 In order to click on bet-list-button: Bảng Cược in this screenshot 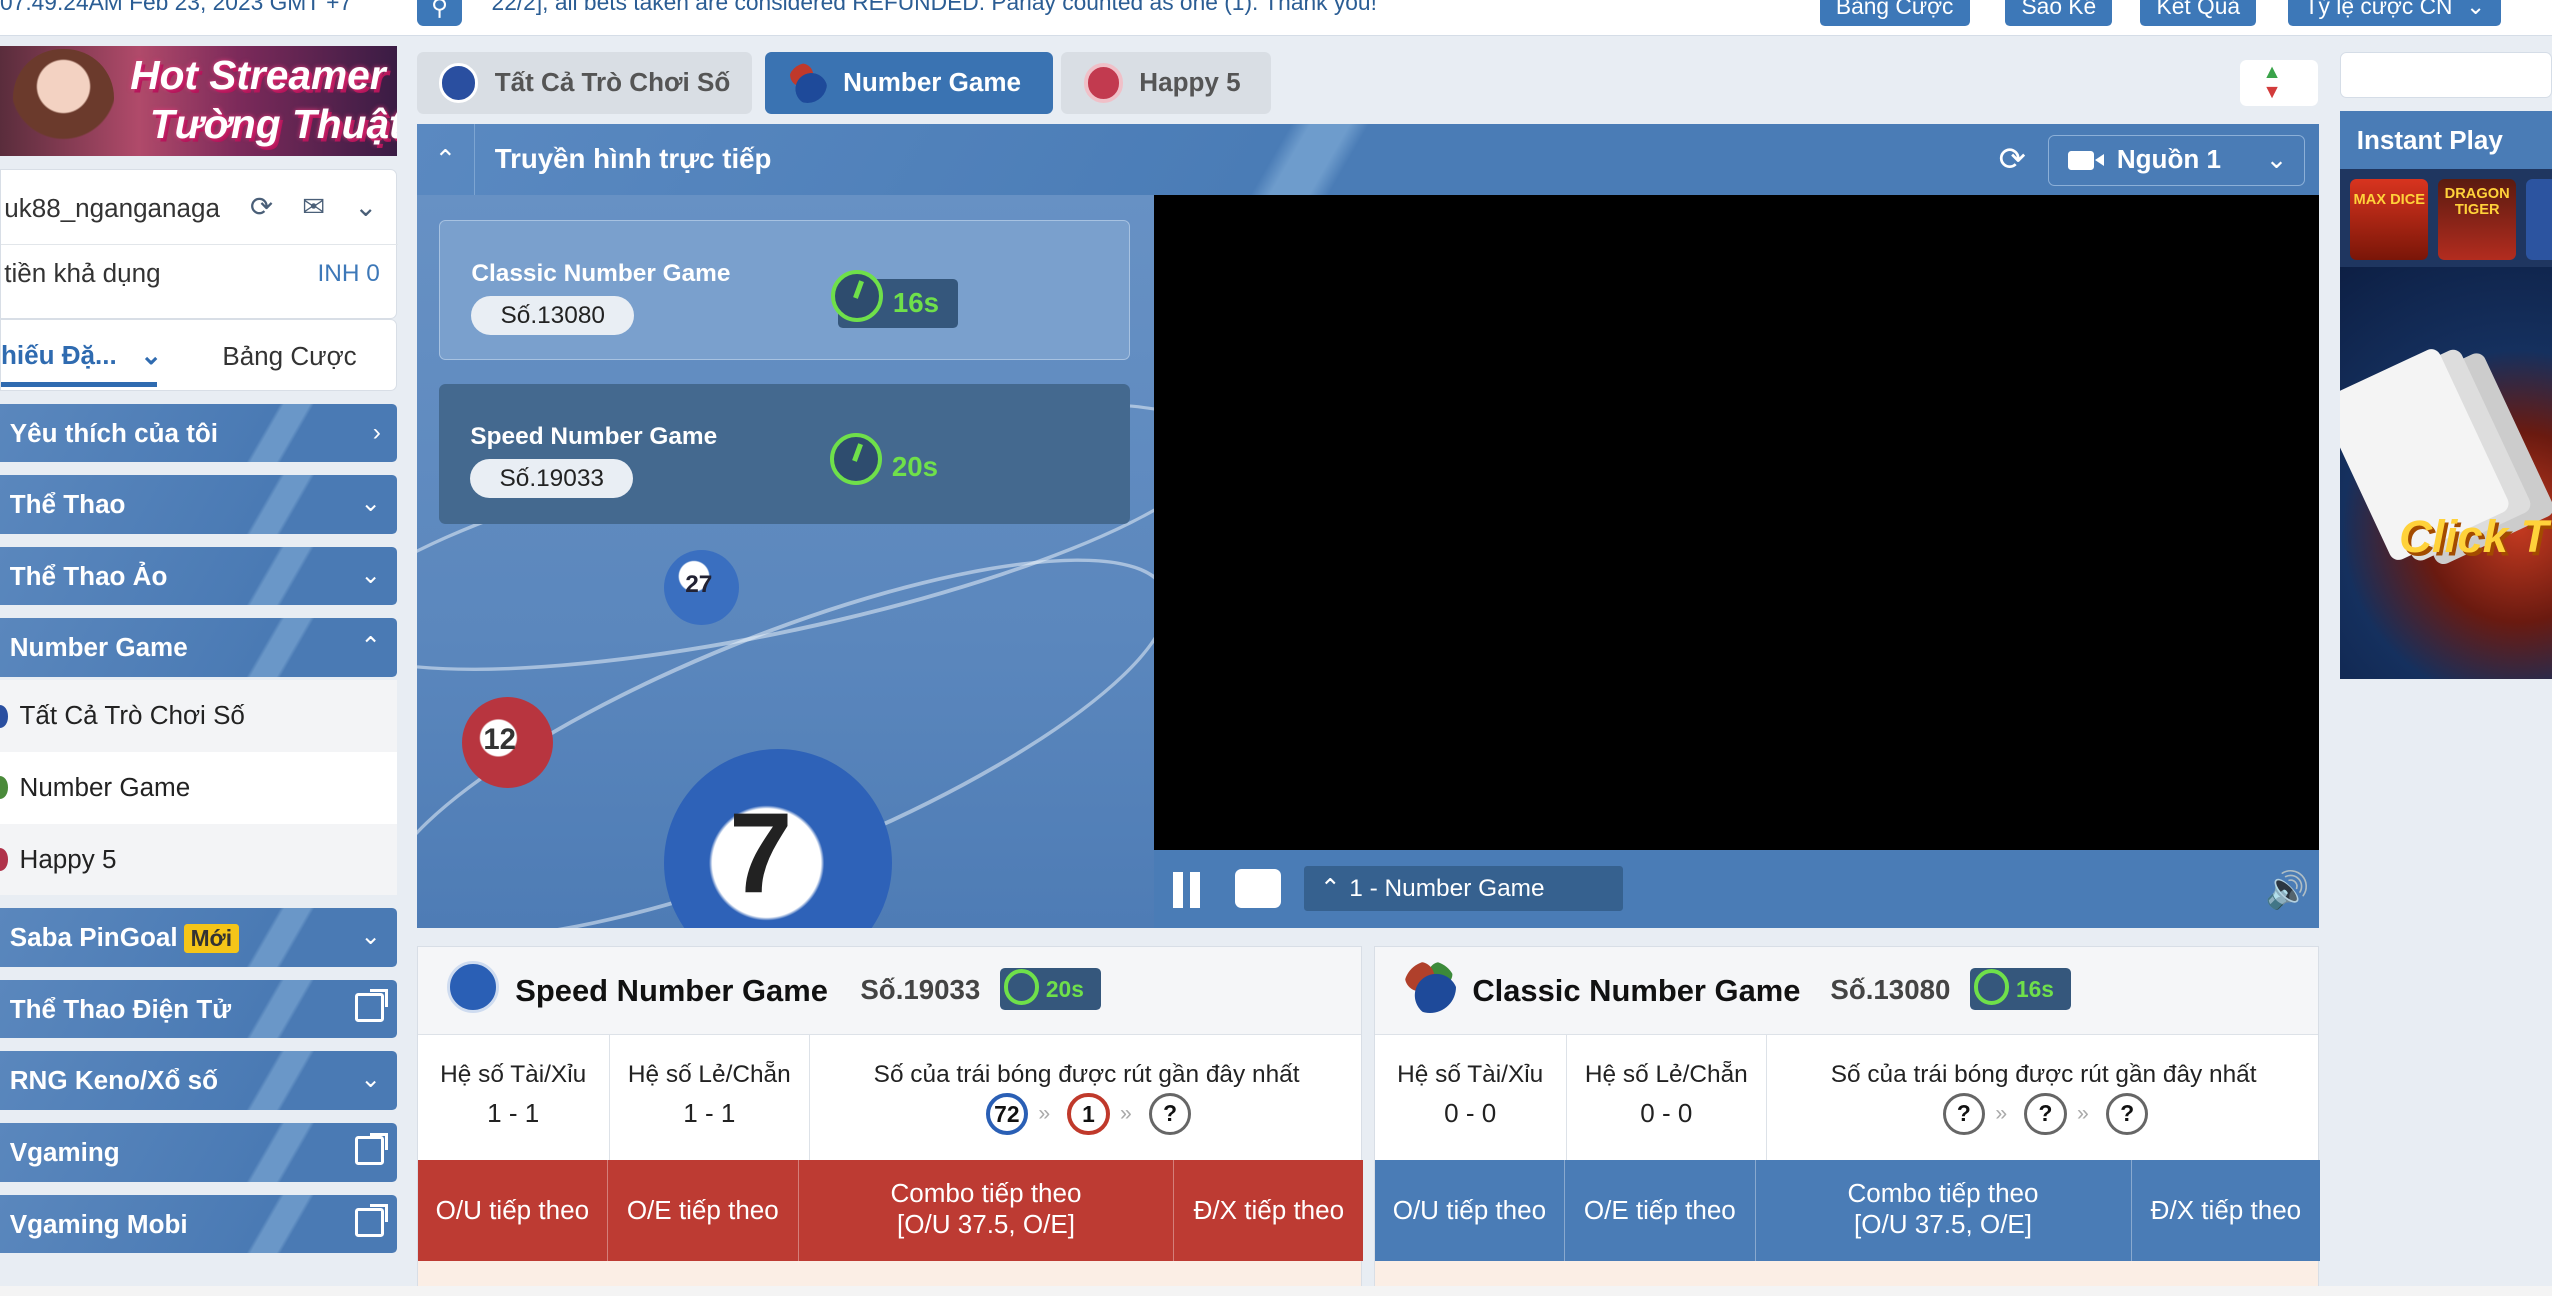, I will do `click(1894, 13)`.